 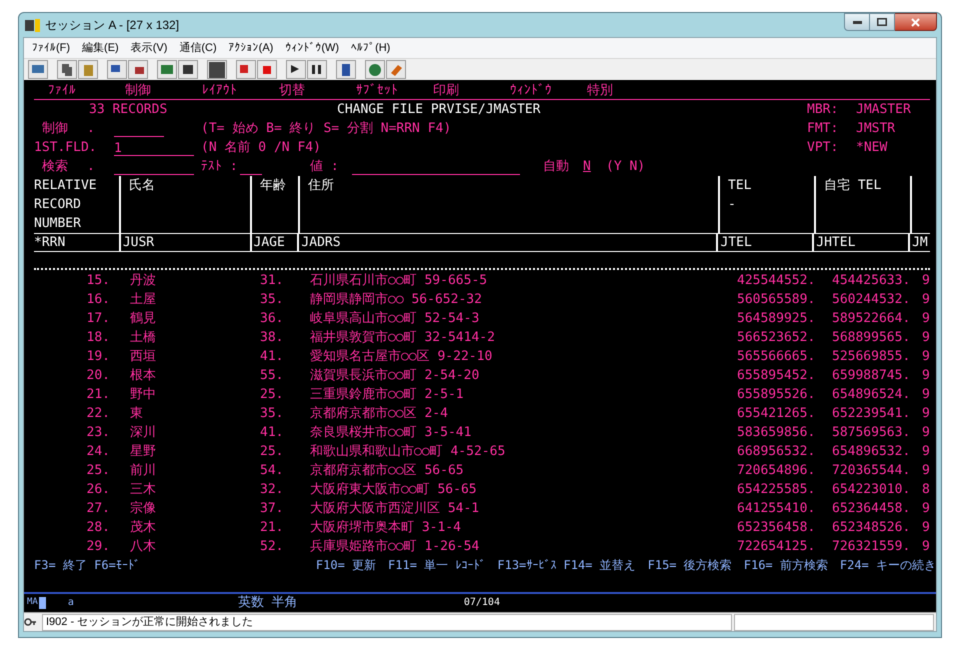 I want to click on info-label: FMT:, so click(x=823, y=129).